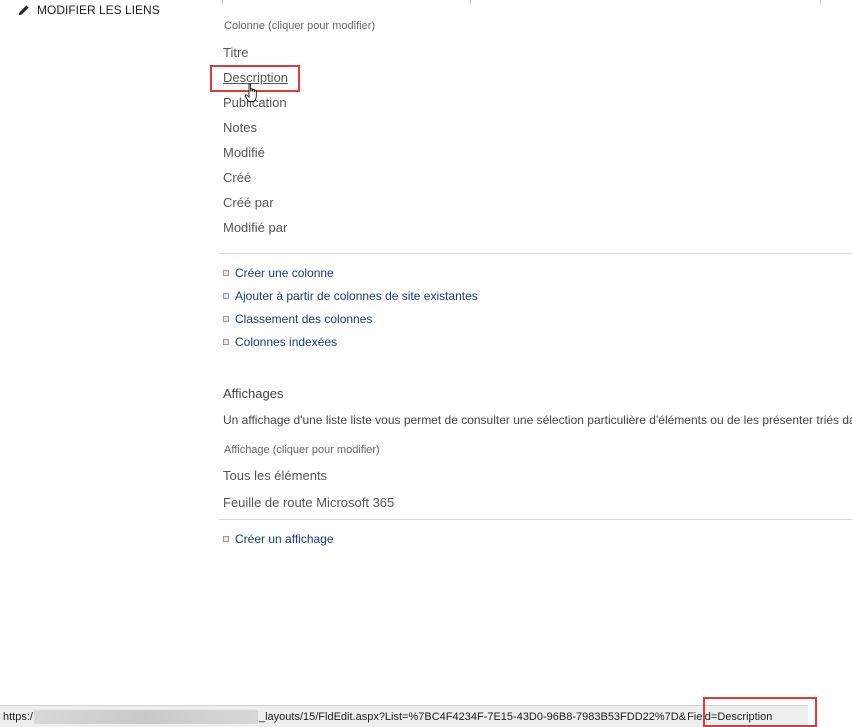  Describe the element at coordinates (304, 319) in the screenshot. I see `link-label: Classement des colonnes` at that location.